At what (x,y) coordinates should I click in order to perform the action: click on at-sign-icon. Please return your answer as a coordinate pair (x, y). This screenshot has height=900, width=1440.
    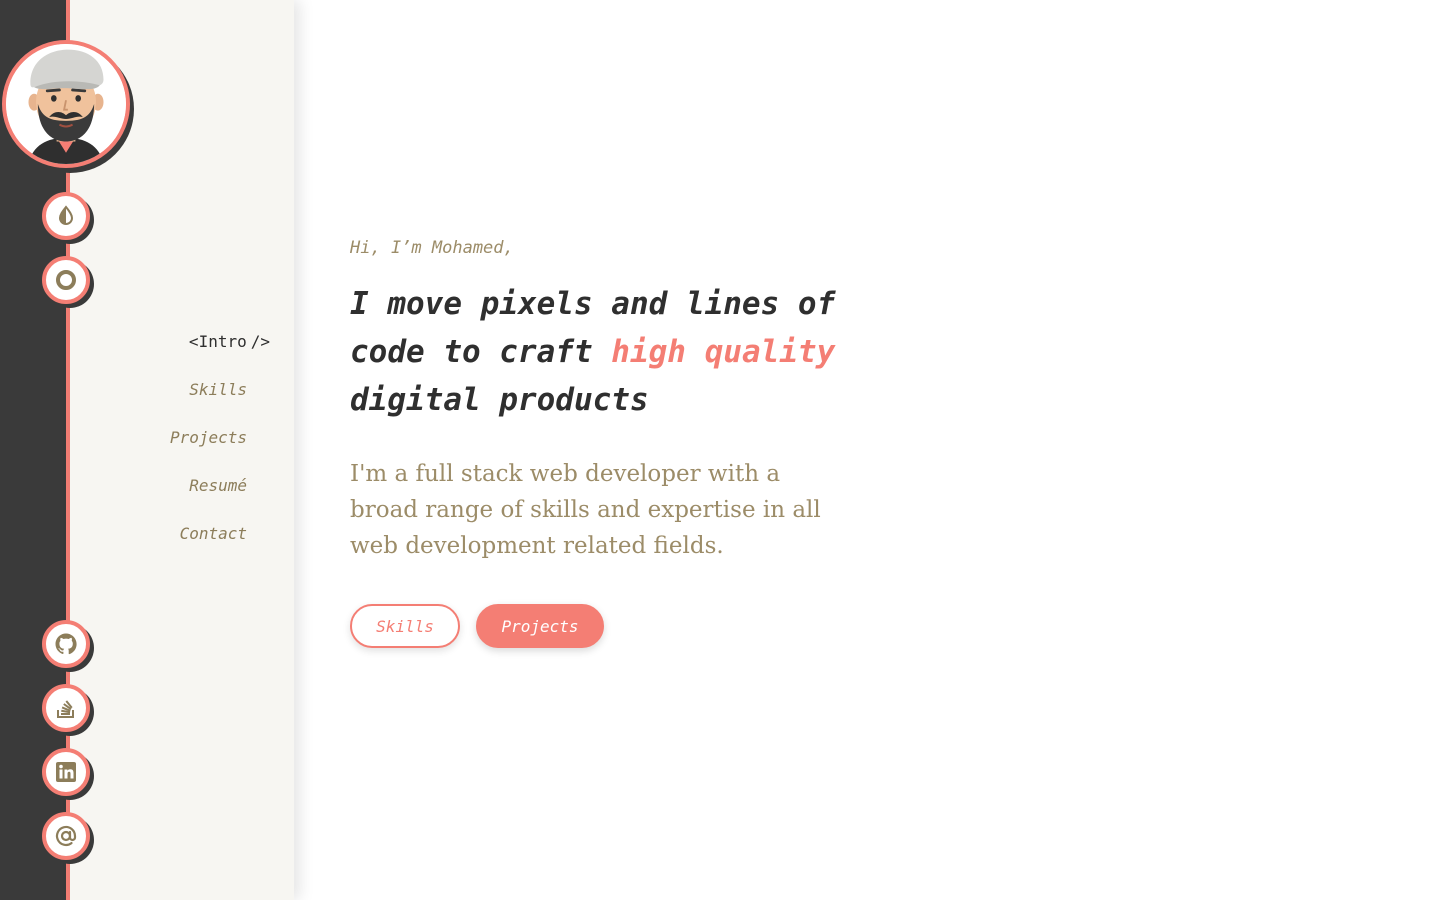
    Looking at the image, I should click on (66, 836).